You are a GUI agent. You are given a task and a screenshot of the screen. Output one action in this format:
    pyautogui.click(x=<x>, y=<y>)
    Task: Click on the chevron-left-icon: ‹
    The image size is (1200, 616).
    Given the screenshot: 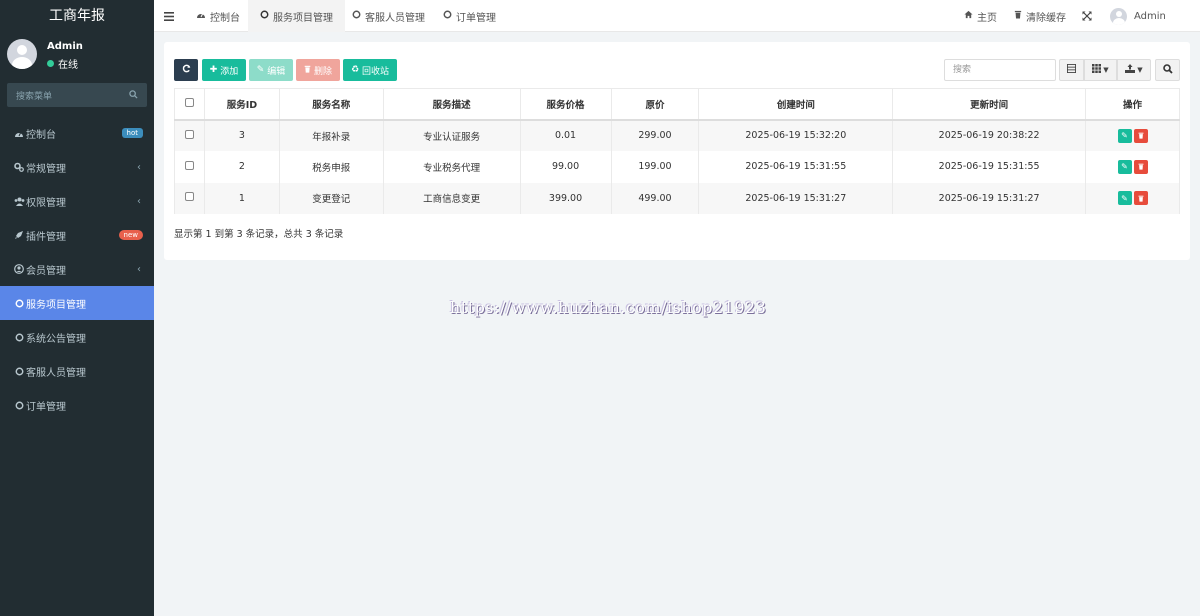 What is the action you would take?
    pyautogui.click(x=139, y=269)
    